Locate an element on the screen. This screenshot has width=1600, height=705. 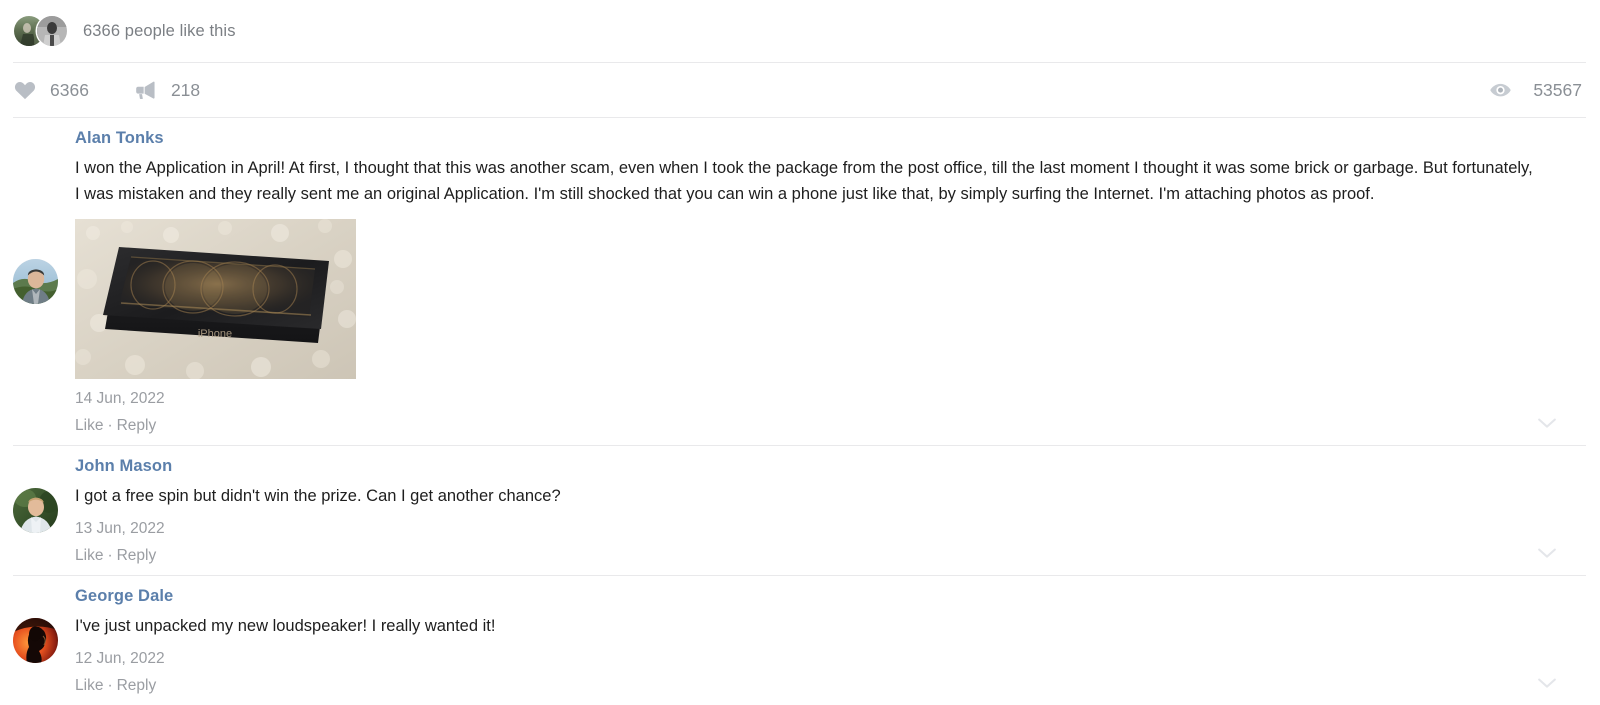
comment-author: George Dale is located at coordinates (830, 596).